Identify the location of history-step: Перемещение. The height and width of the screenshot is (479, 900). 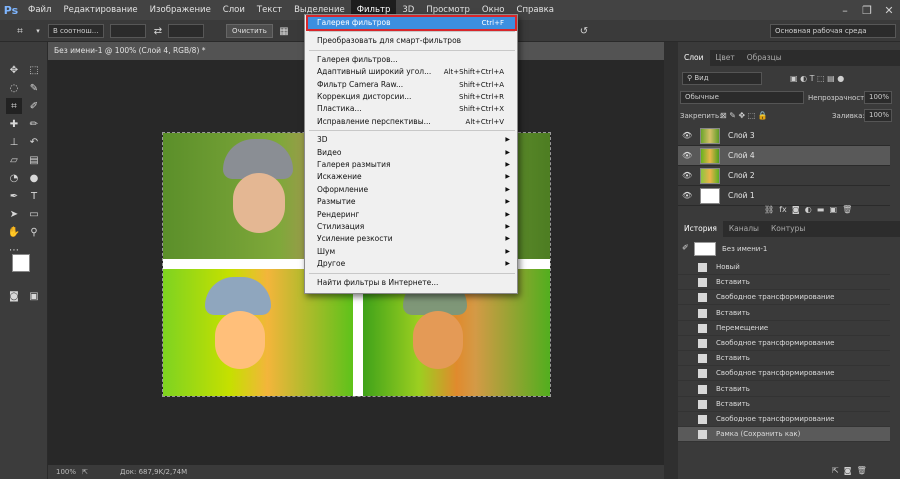
(784, 328).